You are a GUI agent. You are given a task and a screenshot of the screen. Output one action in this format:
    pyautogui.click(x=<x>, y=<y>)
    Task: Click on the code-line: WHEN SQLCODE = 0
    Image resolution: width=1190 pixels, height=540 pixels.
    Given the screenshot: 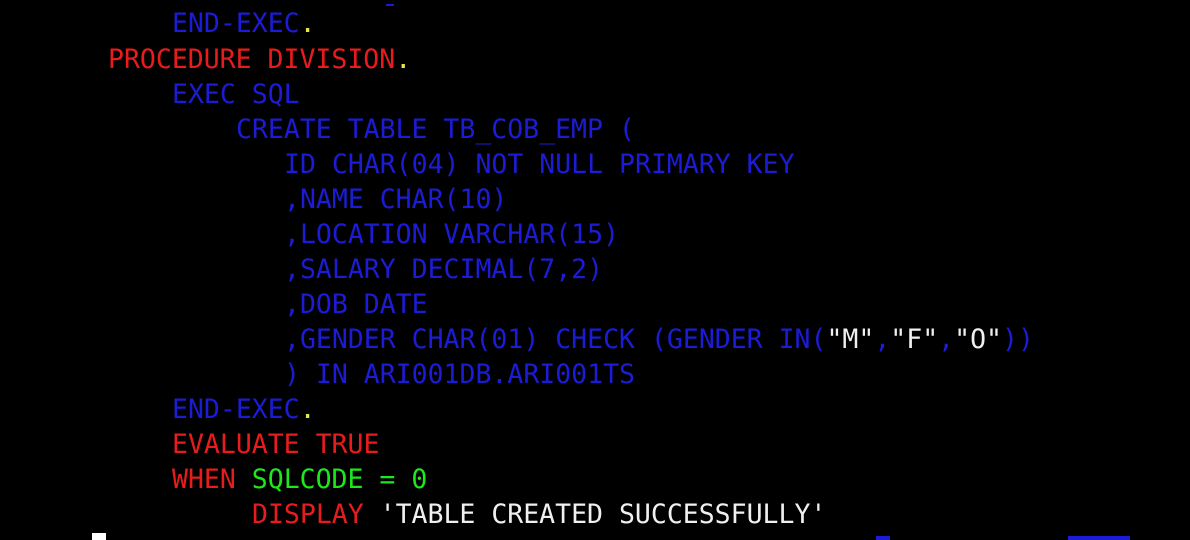 What is the action you would take?
    pyautogui.click(x=299, y=479)
    